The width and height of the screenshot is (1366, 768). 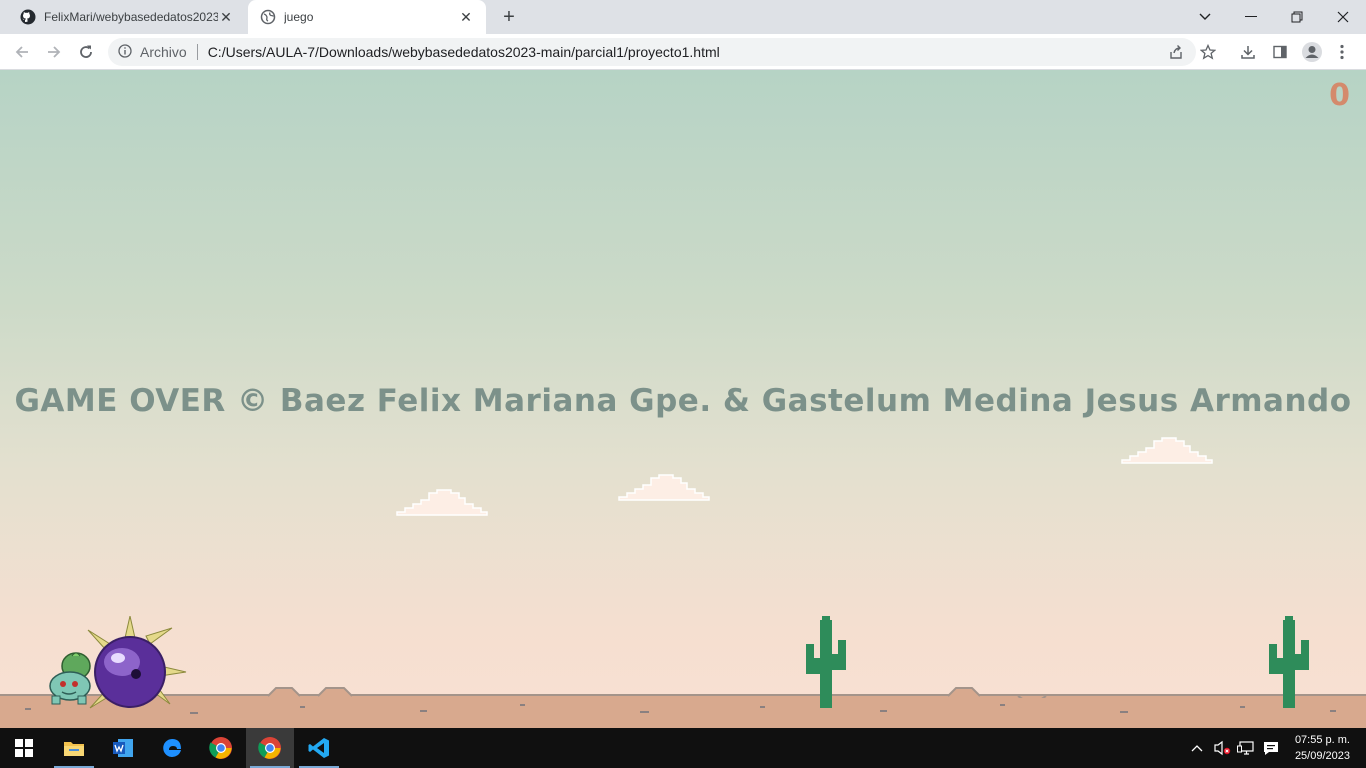 I want to click on clock-time: 07:55 p. m., so click(x=1322, y=740).